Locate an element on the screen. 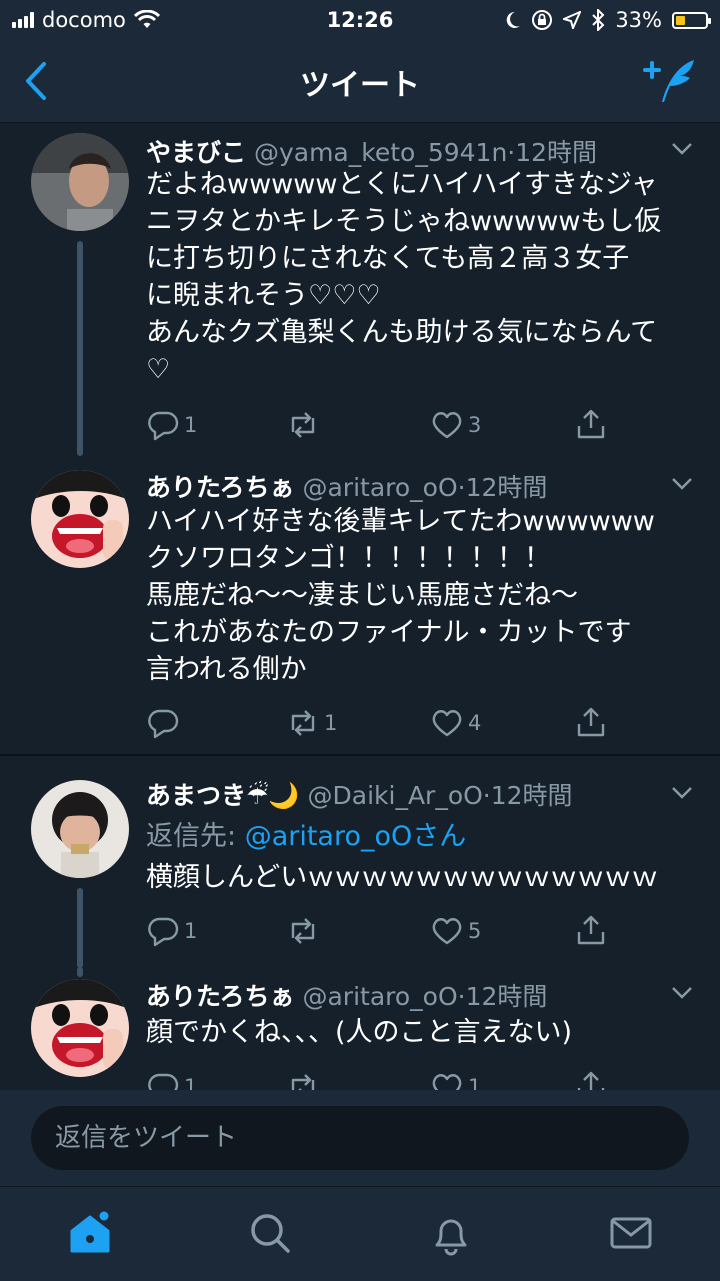 This screenshot has height=1281, width=720. like-button: 1 is located at coordinates (455, 1078).